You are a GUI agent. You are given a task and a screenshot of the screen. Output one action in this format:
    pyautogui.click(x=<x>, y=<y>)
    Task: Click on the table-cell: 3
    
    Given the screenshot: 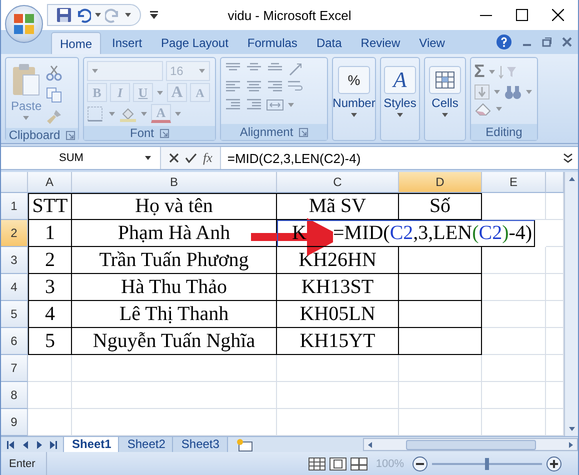 What is the action you would take?
    pyautogui.click(x=50, y=287)
    